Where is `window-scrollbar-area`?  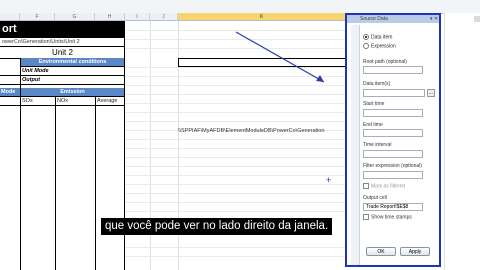 window-scrollbar-area is located at coordinates (462, 141).